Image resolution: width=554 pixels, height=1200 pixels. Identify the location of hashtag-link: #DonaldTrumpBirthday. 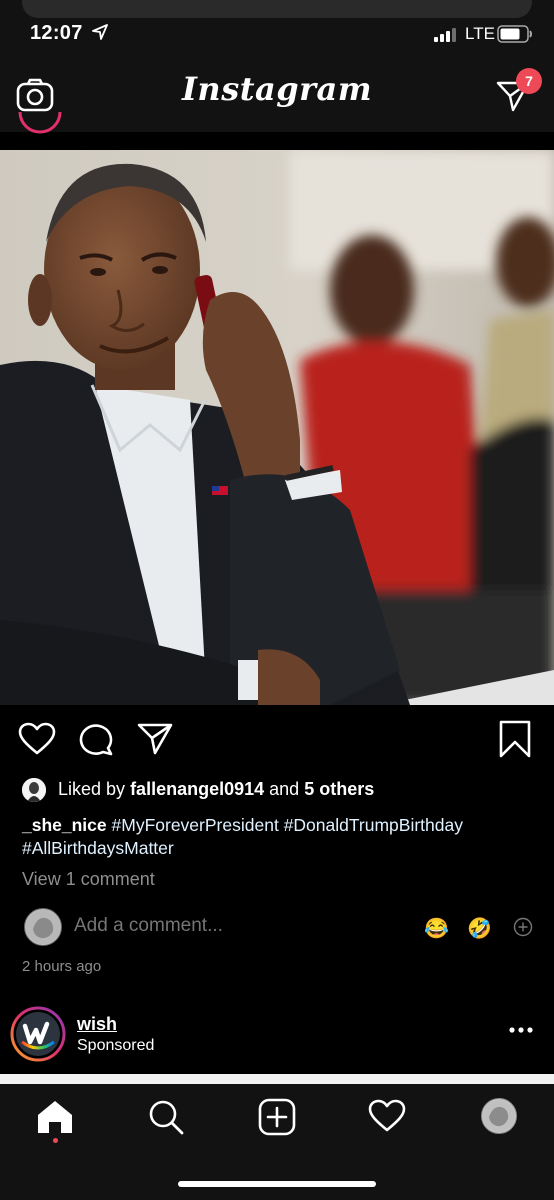
(373, 825).